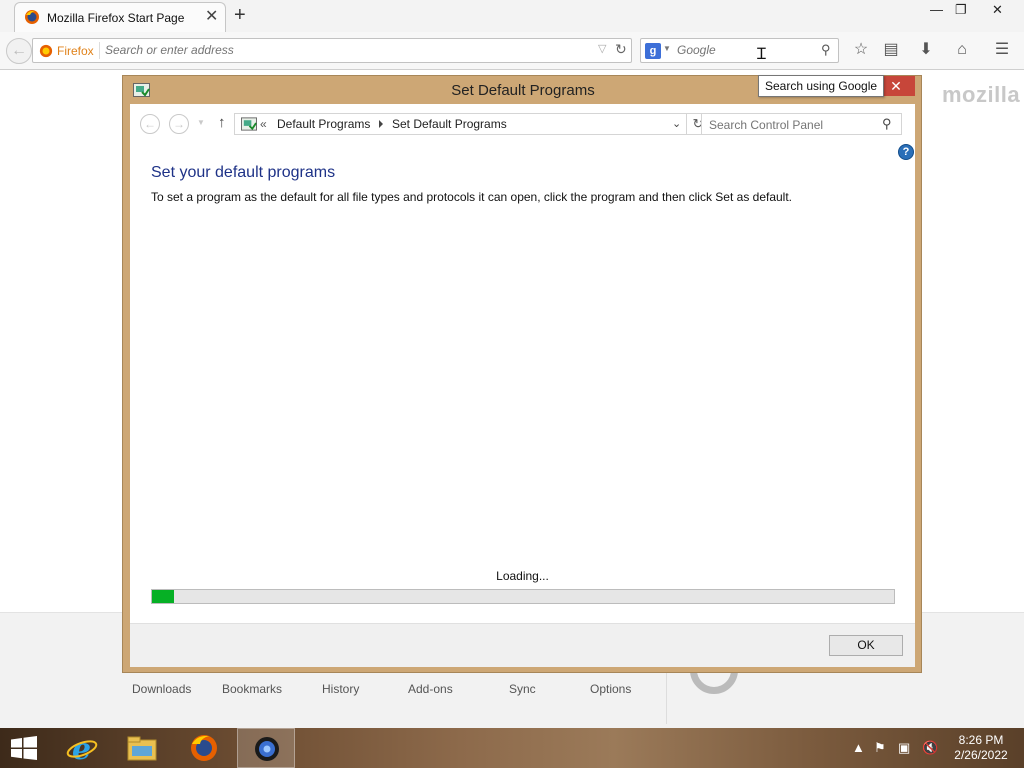  What do you see at coordinates (240, 15) in the screenshot?
I see `new-tab-button: +` at bounding box center [240, 15].